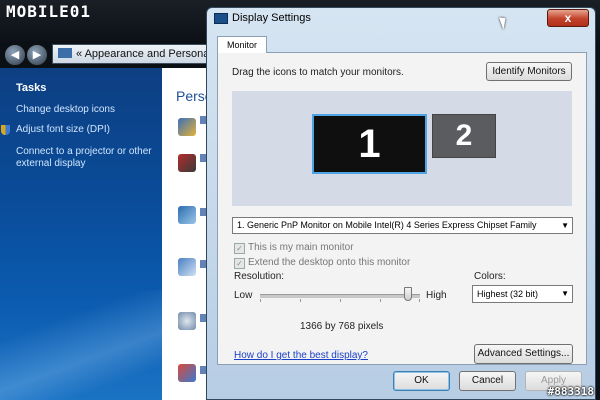 This screenshot has width=600, height=400. What do you see at coordinates (421, 381) in the screenshot?
I see `ok-button: OK` at bounding box center [421, 381].